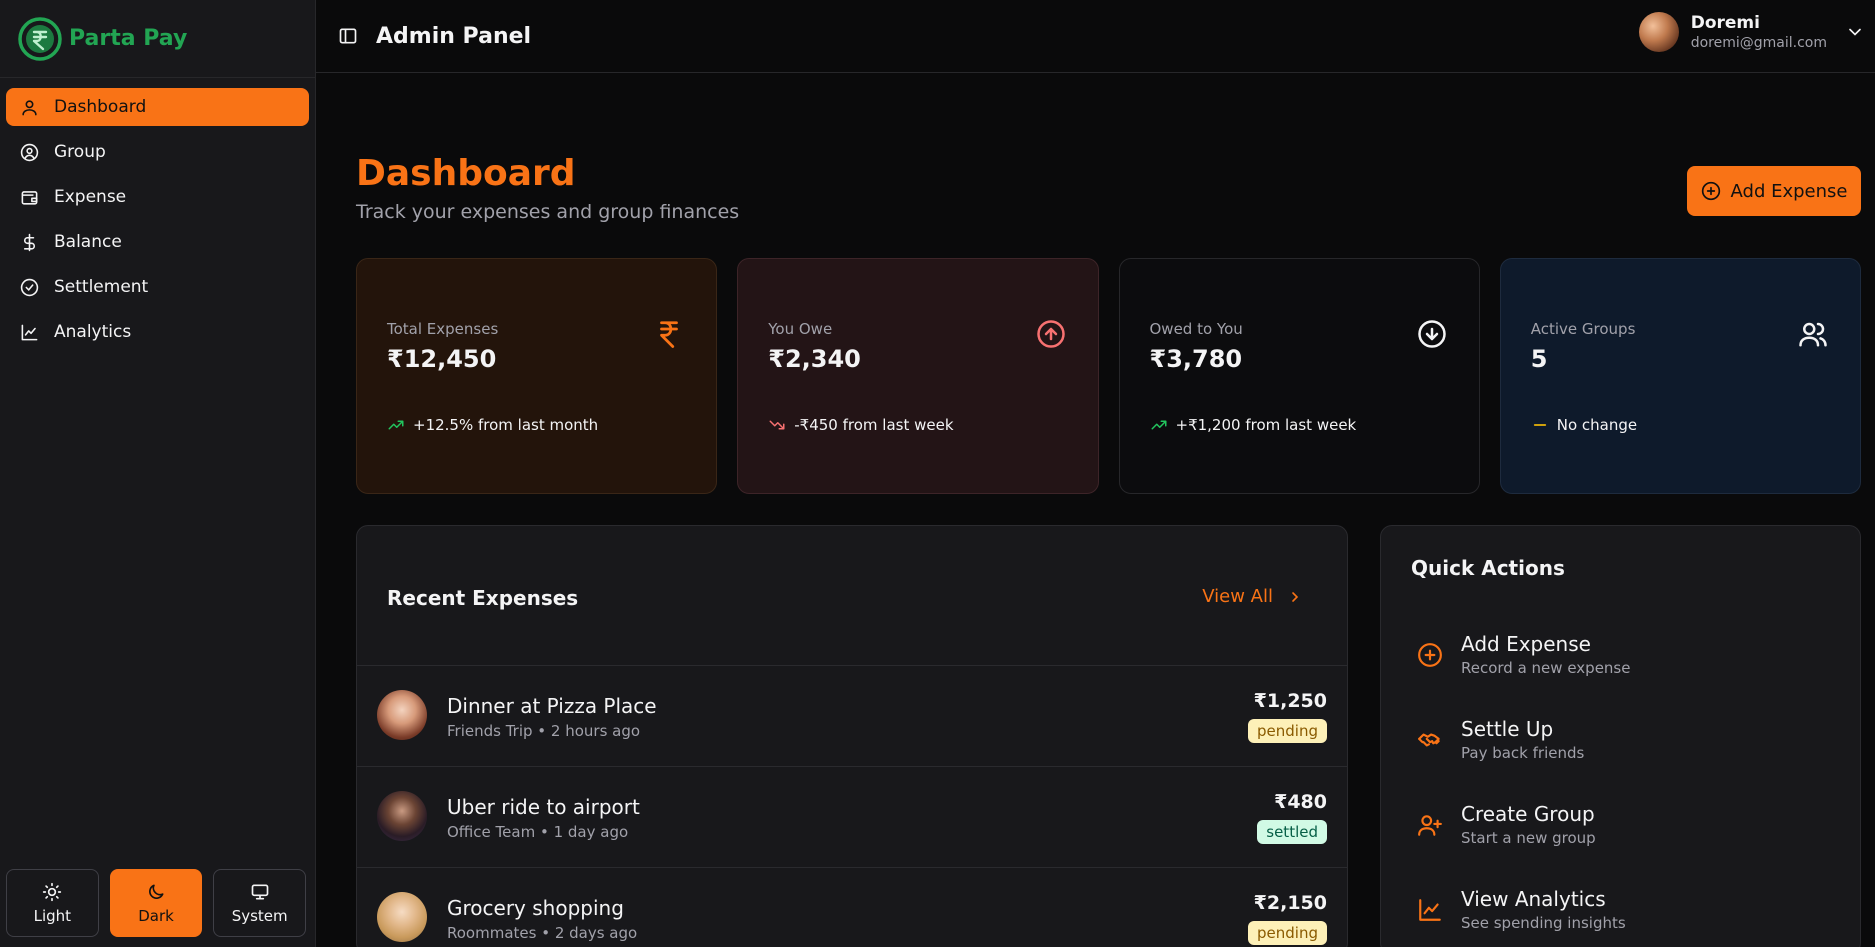 The width and height of the screenshot is (1875, 947). Describe the element at coordinates (52, 903) in the screenshot. I see `theme-light-button: Light` at that location.